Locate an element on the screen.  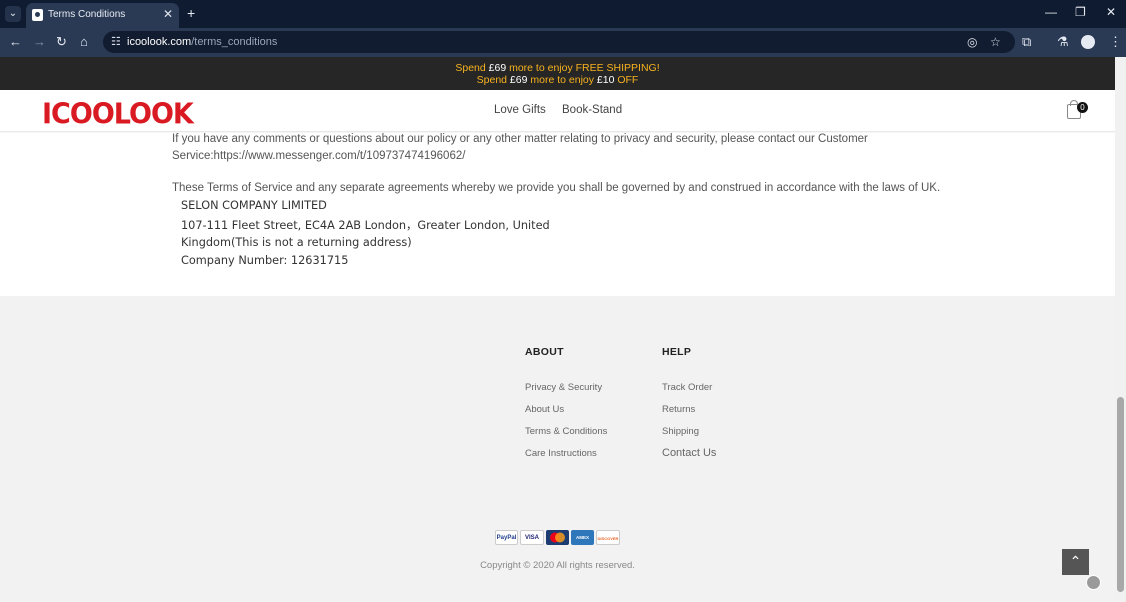
browser-tab-bar: ⌄ Terms Conditions ✕ + — ❐ ✕ is located at coordinates (563, 14).